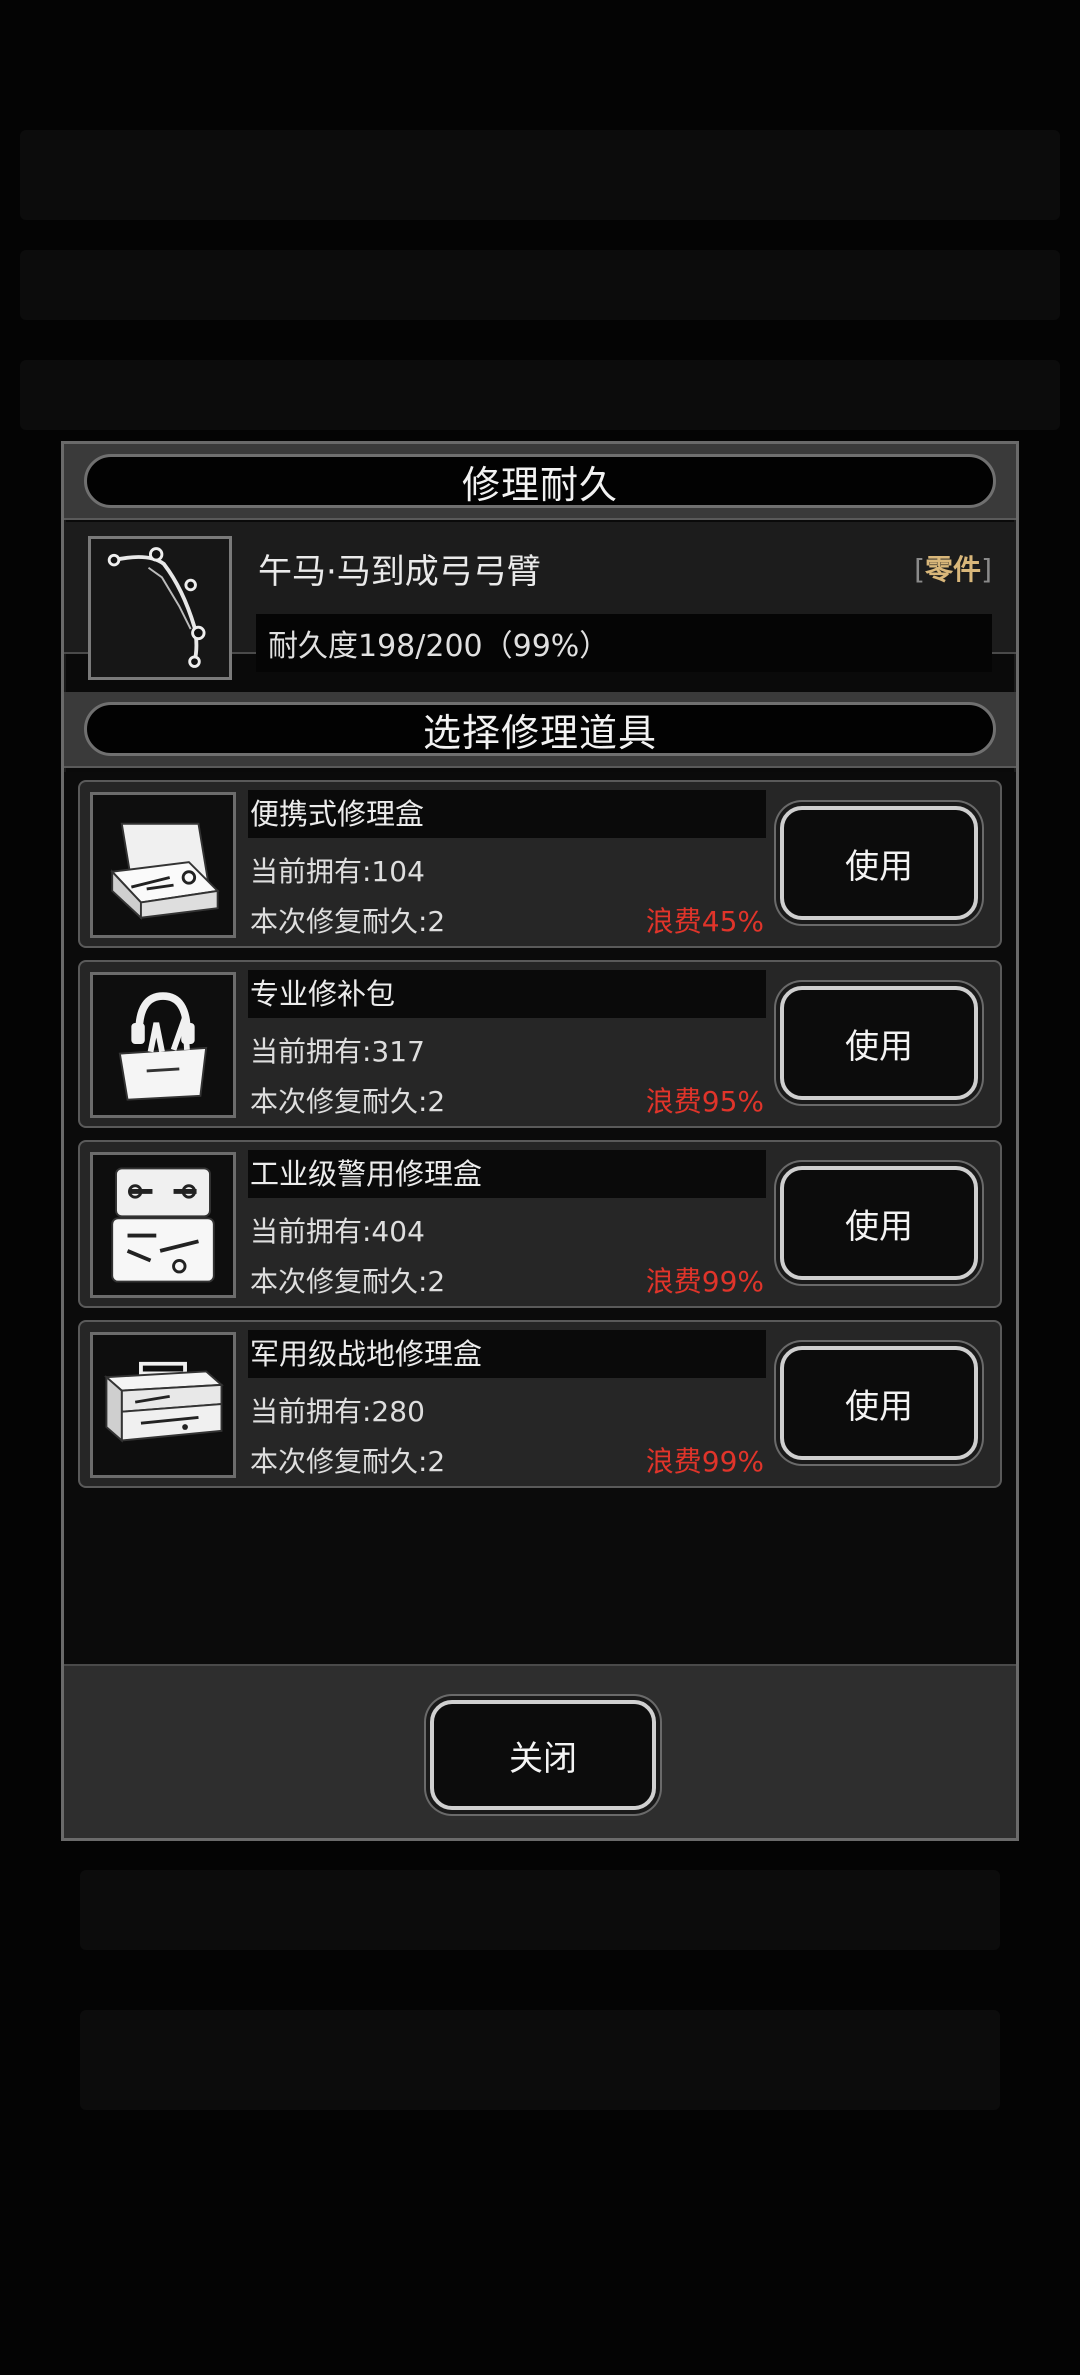  I want to click on item-category-tag: [零件], so click(953, 568).